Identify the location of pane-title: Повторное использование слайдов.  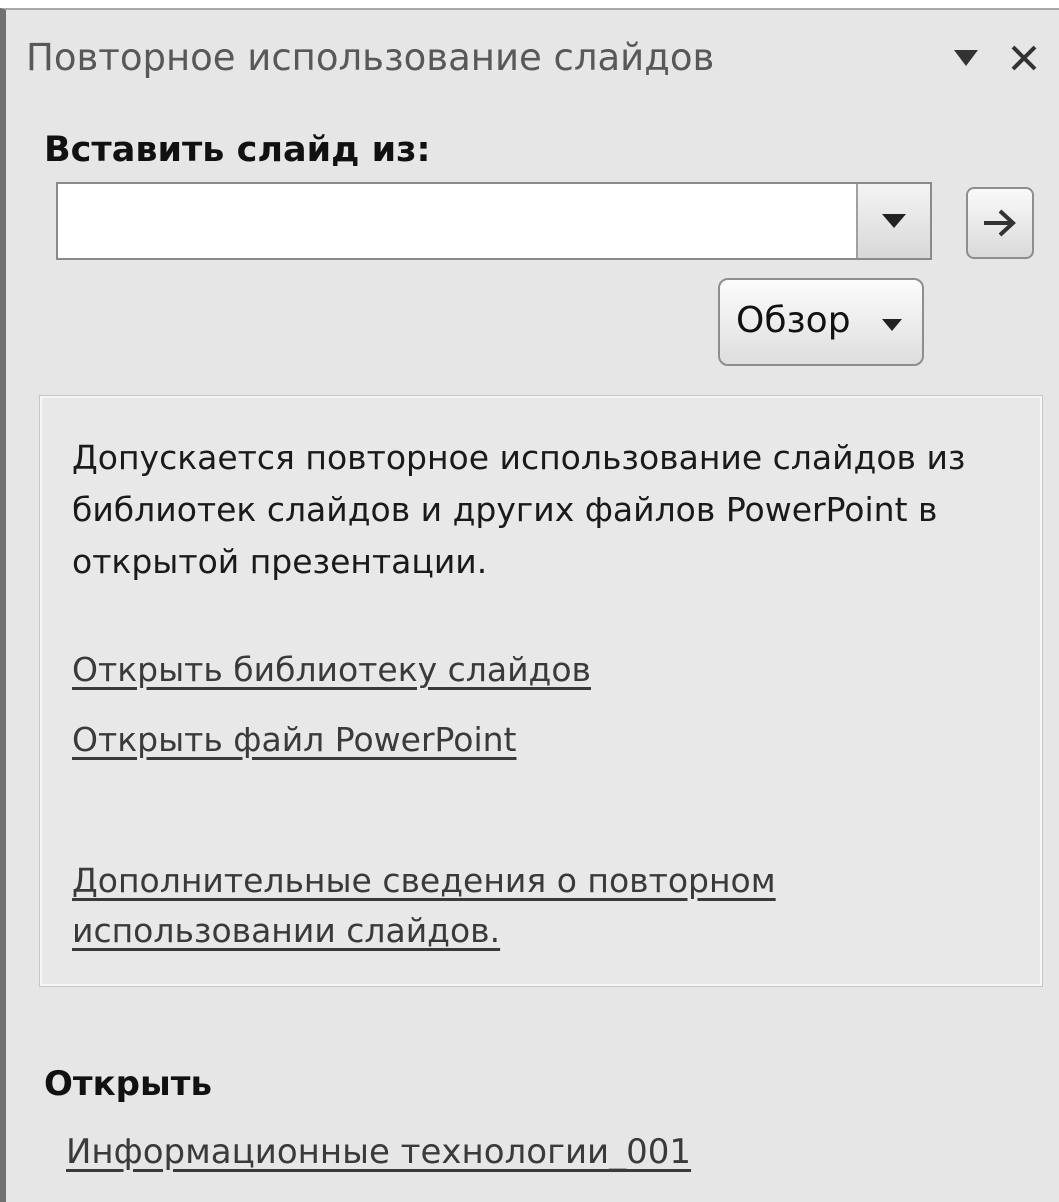
(370, 57).